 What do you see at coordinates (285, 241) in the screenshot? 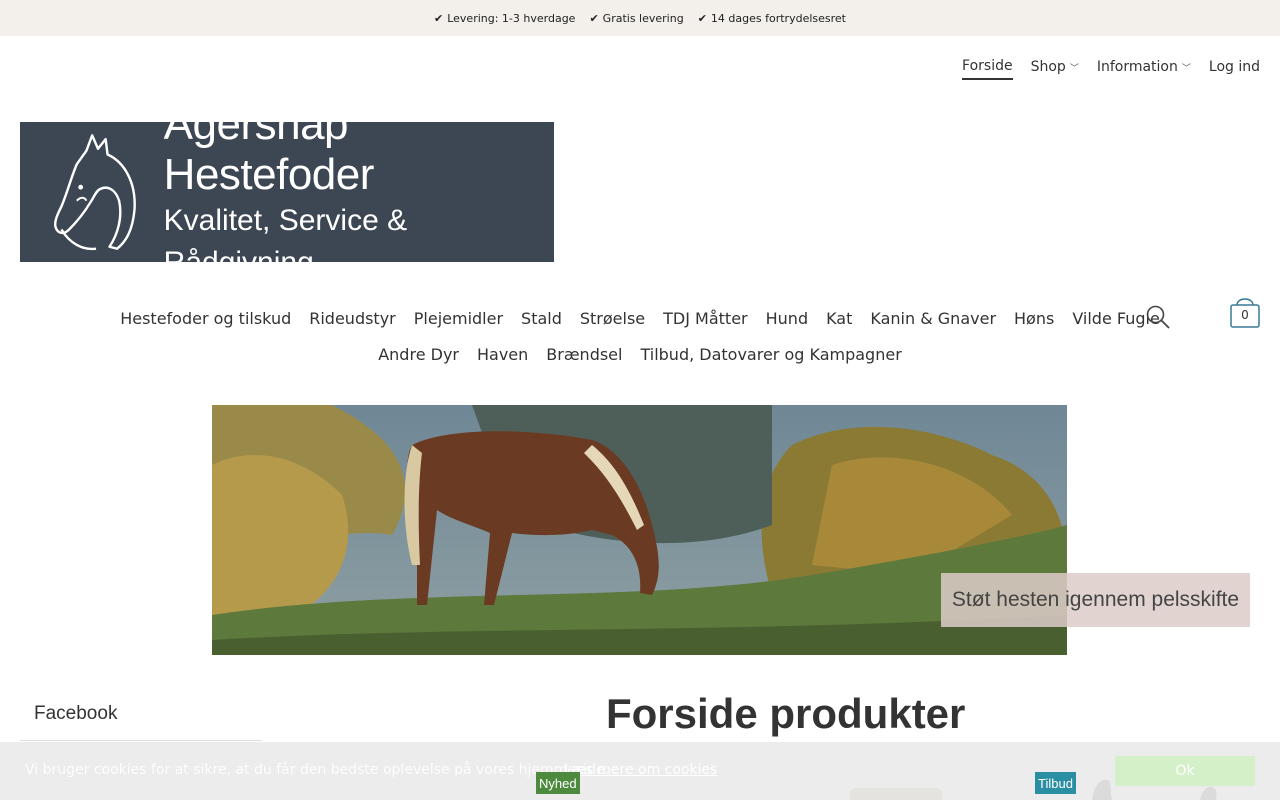
I see `logo-tagline: Kvalitet, Service & Rådgivning` at bounding box center [285, 241].